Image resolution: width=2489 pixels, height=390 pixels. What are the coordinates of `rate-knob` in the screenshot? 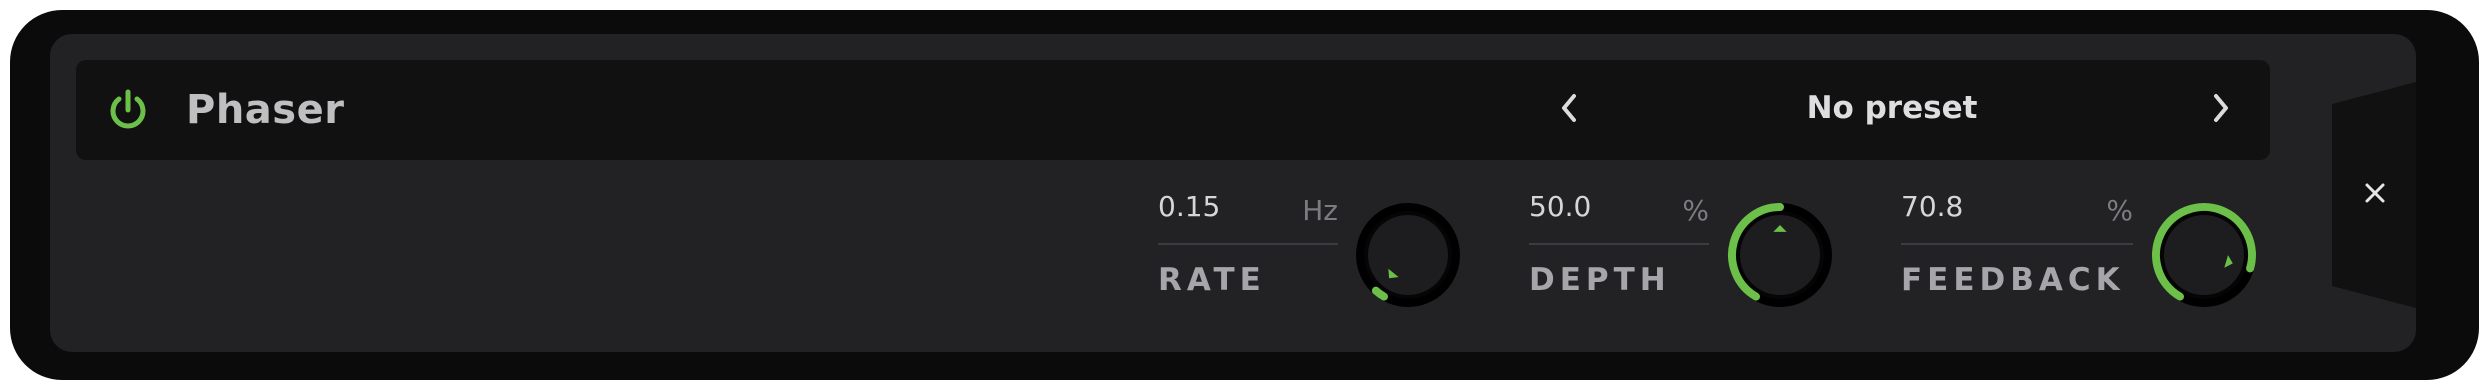 It's located at (1408, 255).